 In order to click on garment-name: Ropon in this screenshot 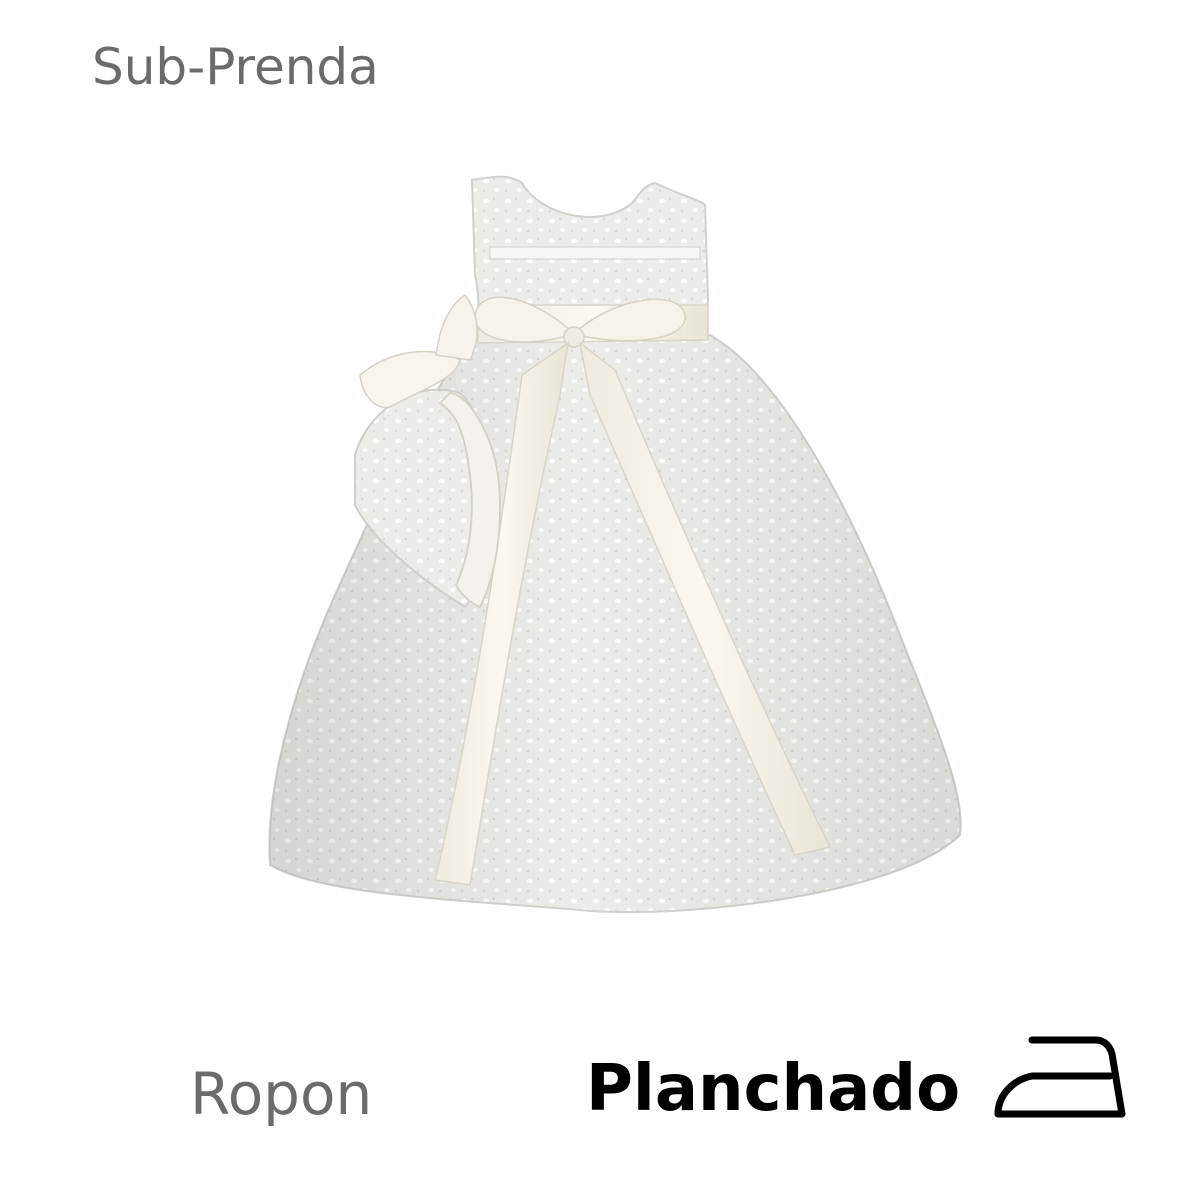, I will do `click(281, 1094)`.